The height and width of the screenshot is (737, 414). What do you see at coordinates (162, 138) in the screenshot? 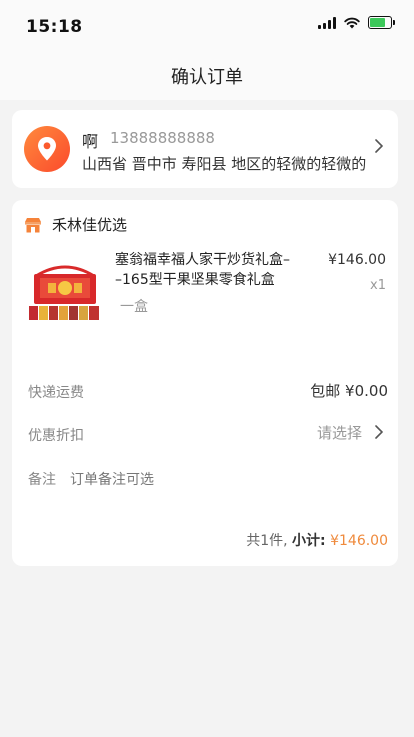
I see `recipient-phone: 13888888888` at bounding box center [162, 138].